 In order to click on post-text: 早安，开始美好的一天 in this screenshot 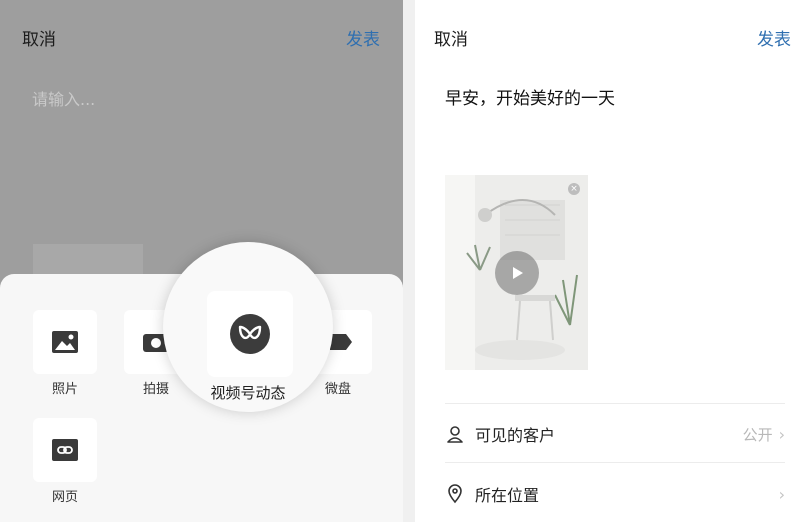, I will do `click(530, 96)`.